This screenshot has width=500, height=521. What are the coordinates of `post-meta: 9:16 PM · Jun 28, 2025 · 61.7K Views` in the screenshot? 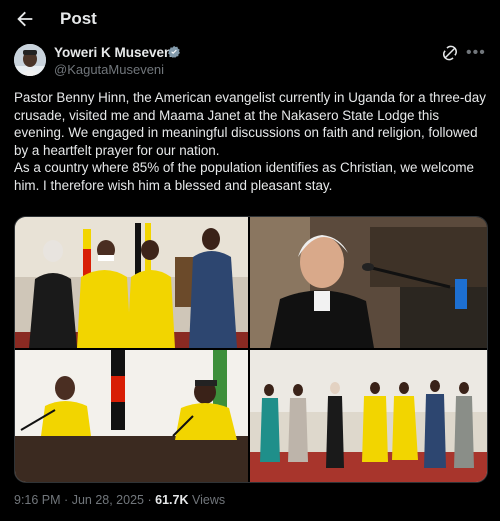 It's located at (119, 500).